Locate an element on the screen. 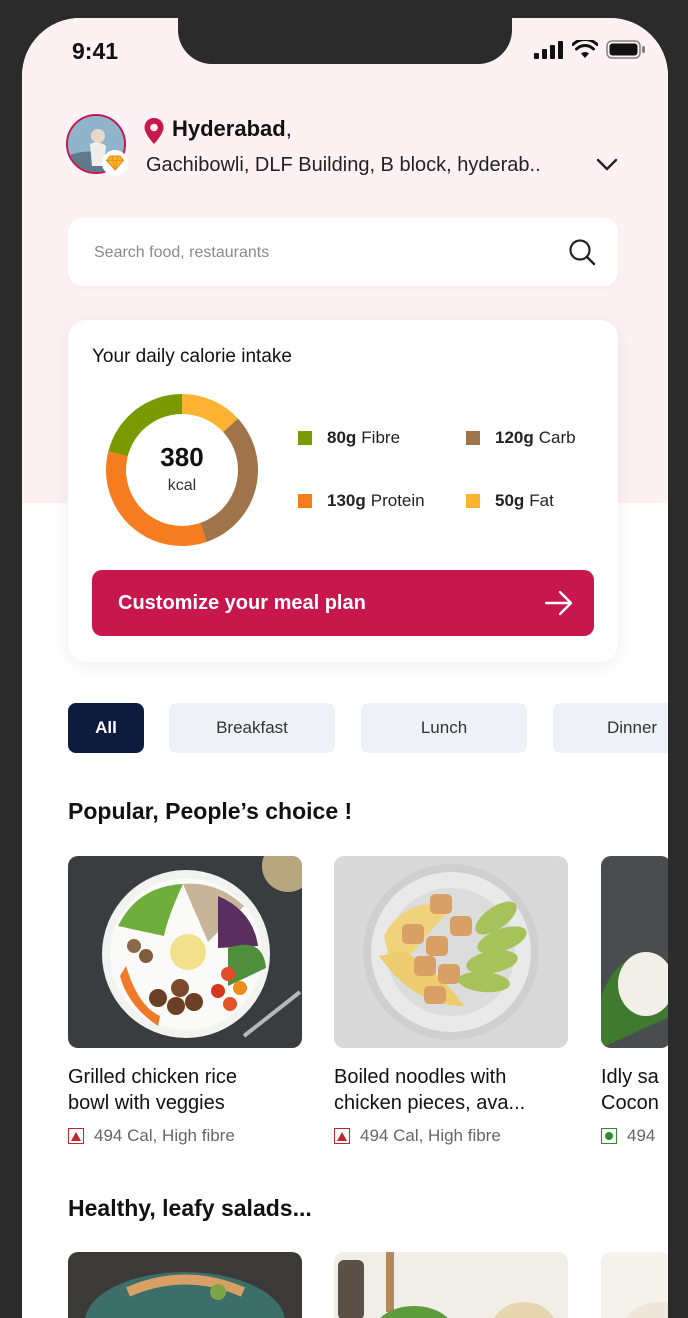 Image resolution: width=688 pixels, height=1318 pixels. tab-dinner: Dinner is located at coordinates (610, 728).